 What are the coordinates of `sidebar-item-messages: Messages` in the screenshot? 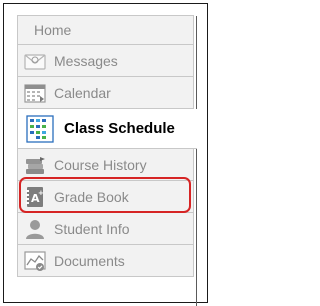 It's located at (105, 61).